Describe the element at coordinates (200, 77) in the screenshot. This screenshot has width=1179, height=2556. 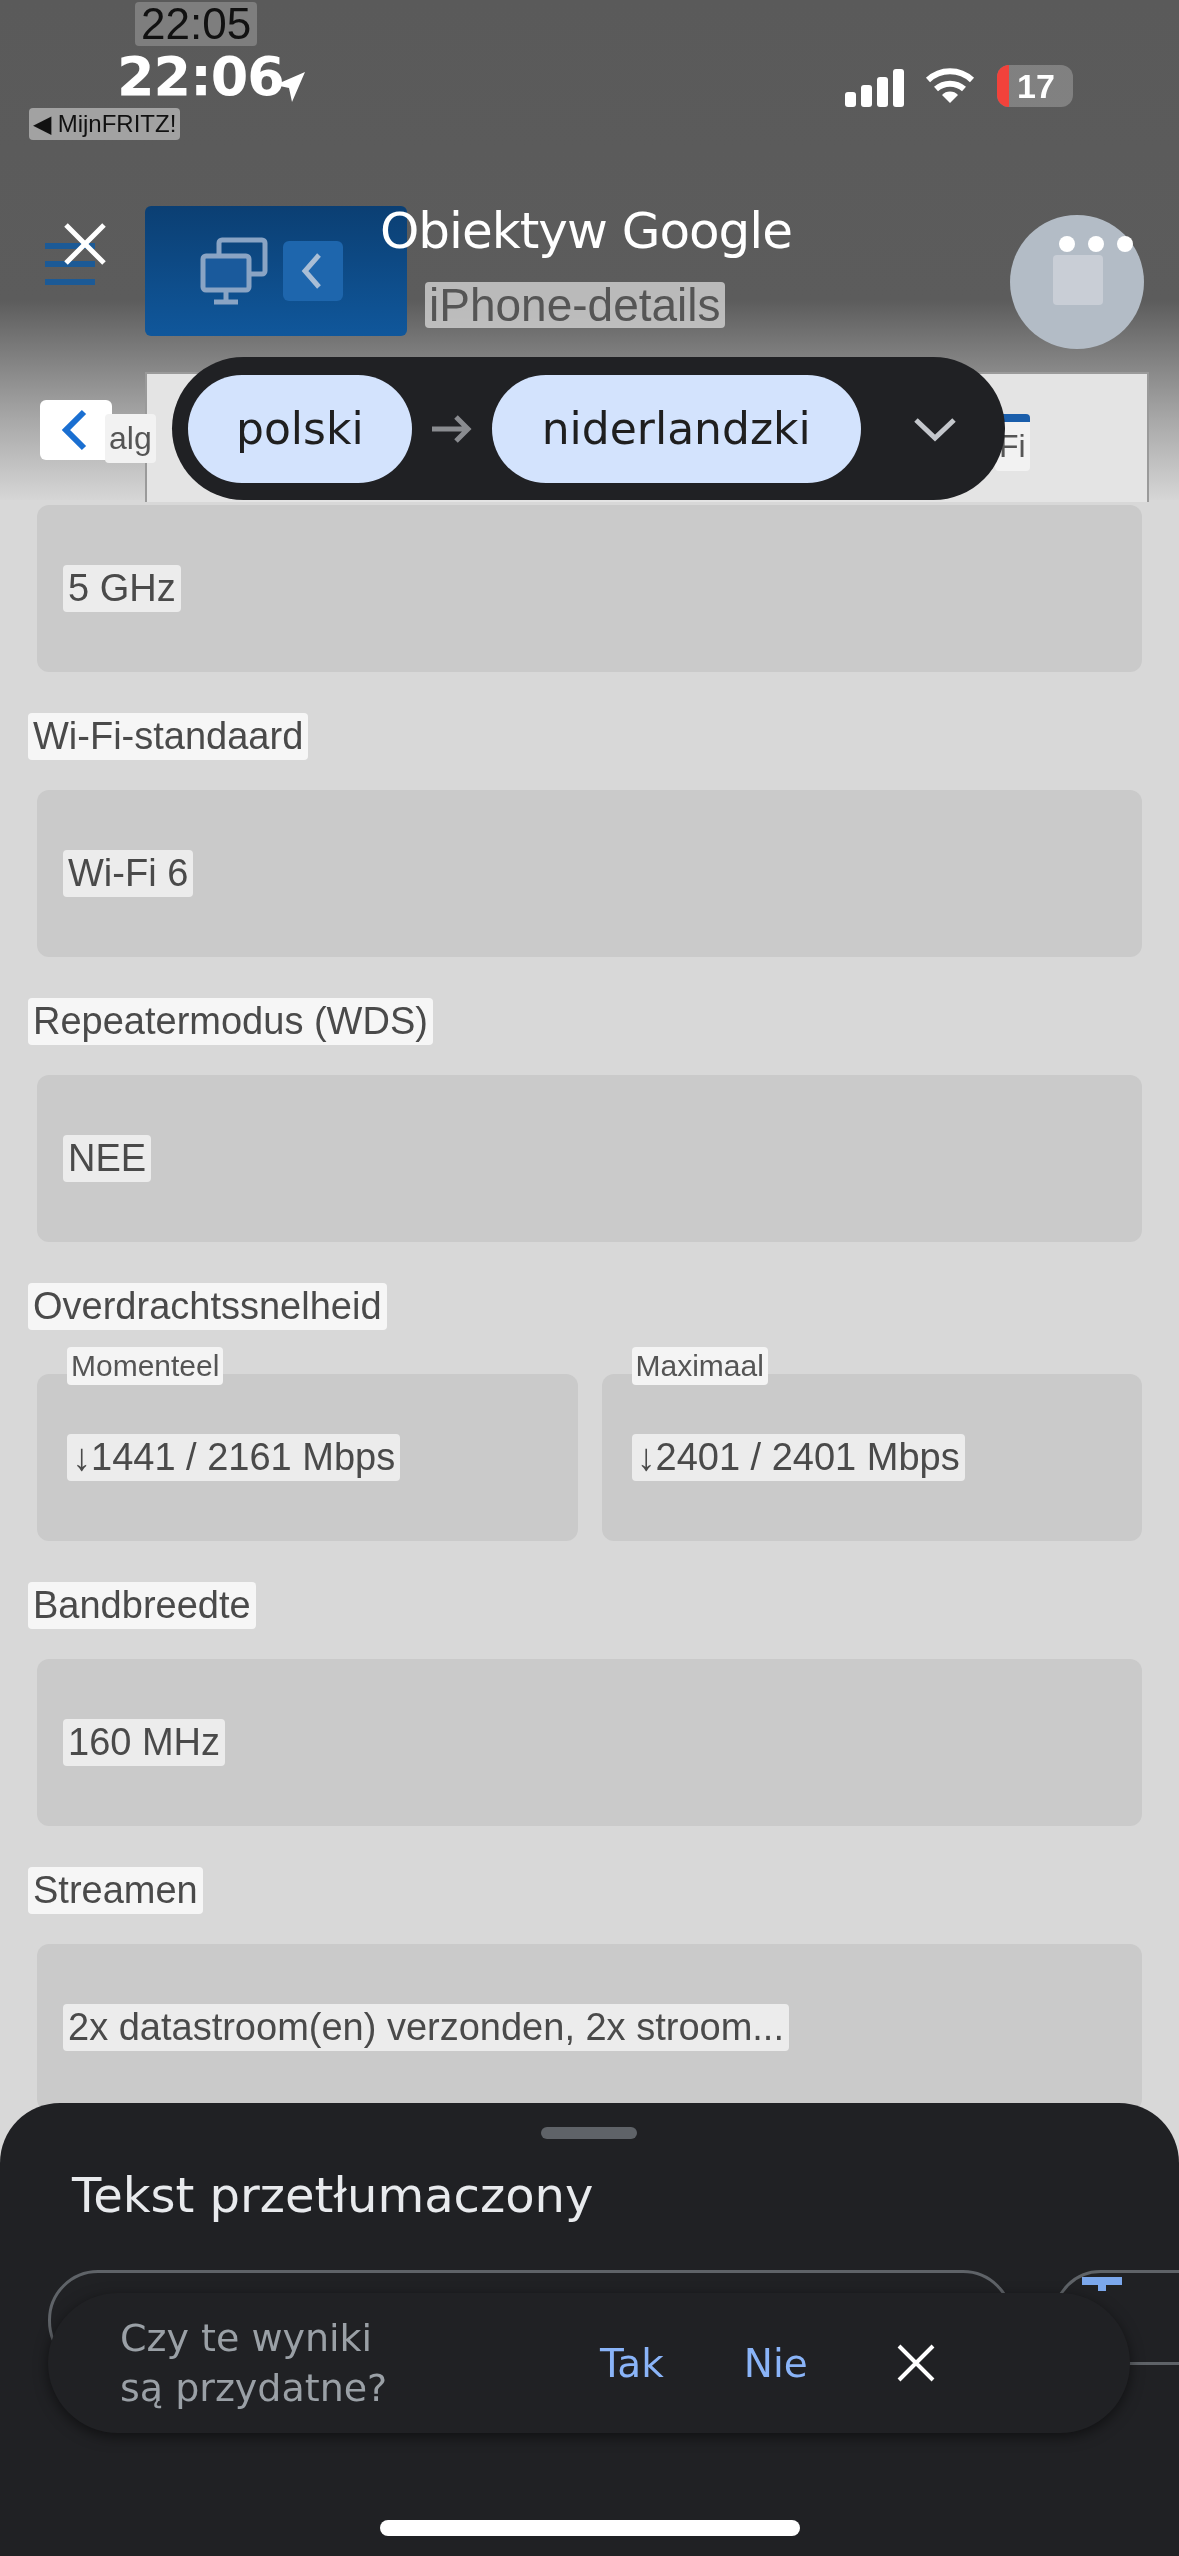
I see `status-time: 22:06` at that location.